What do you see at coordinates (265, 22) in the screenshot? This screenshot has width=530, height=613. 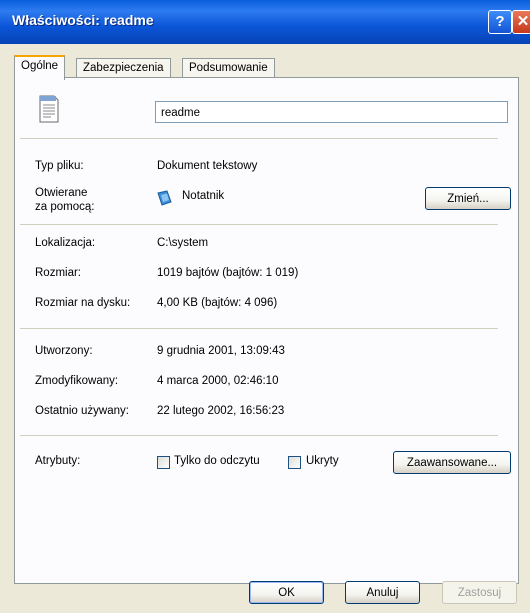 I see `title-bar: Właściwości: readme ? ✕` at bounding box center [265, 22].